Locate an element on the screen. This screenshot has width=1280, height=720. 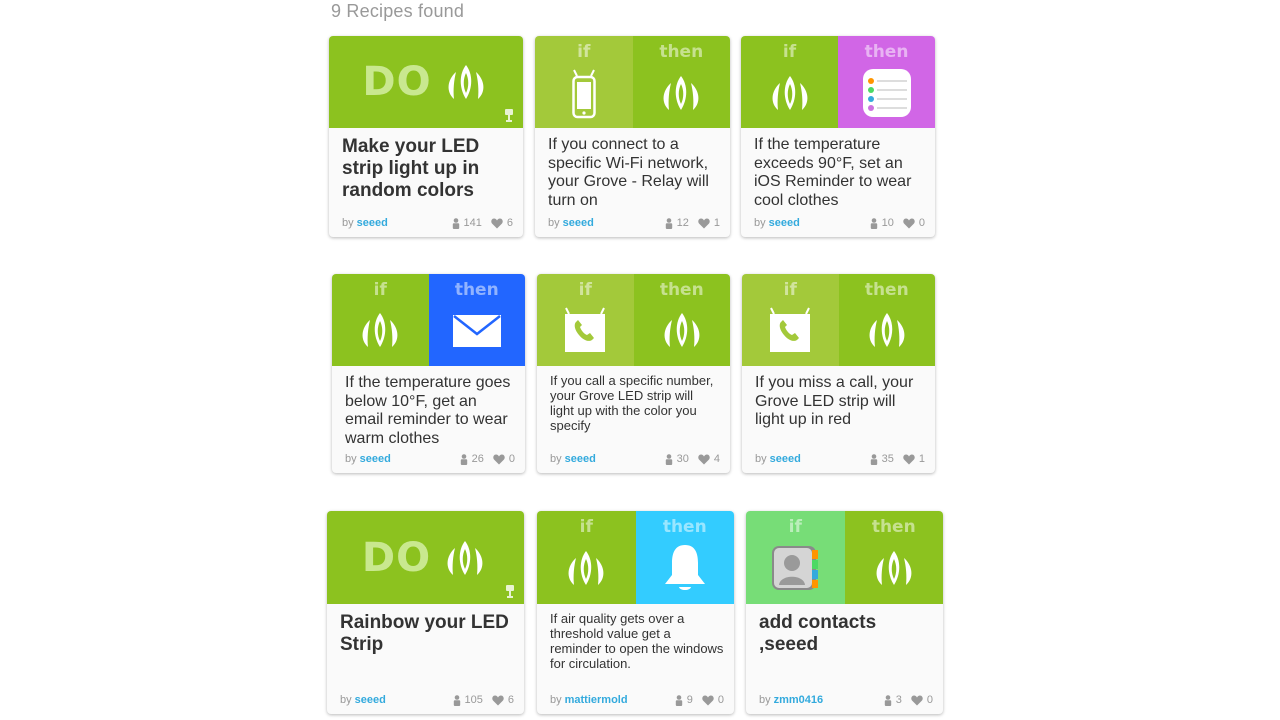
favorites-count: 0 is located at coordinates (511, 459).